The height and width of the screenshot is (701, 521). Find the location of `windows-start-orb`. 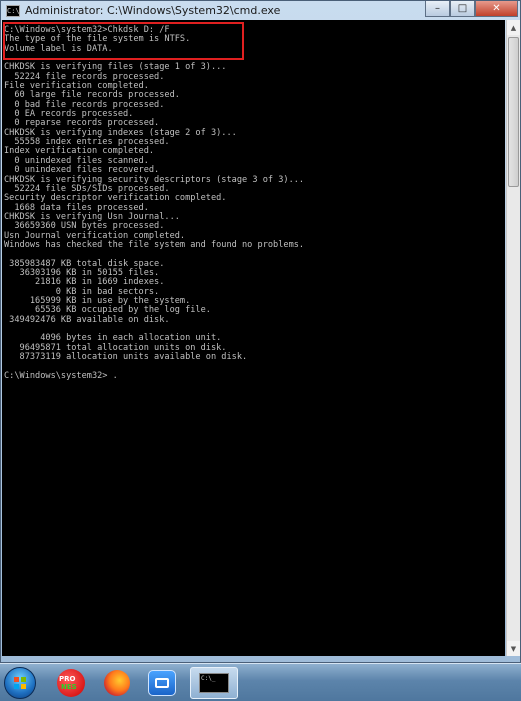

windows-start-orb is located at coordinates (20, 683).